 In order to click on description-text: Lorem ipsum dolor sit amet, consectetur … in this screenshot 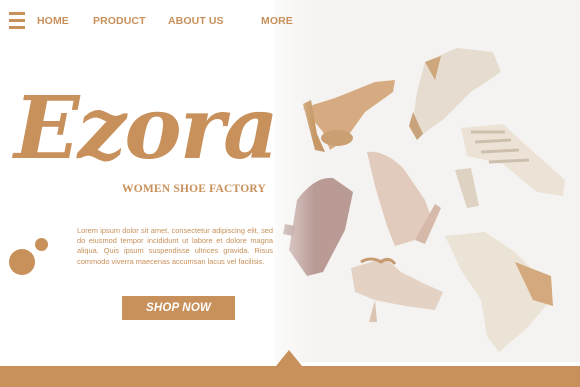, I will do `click(175, 246)`.